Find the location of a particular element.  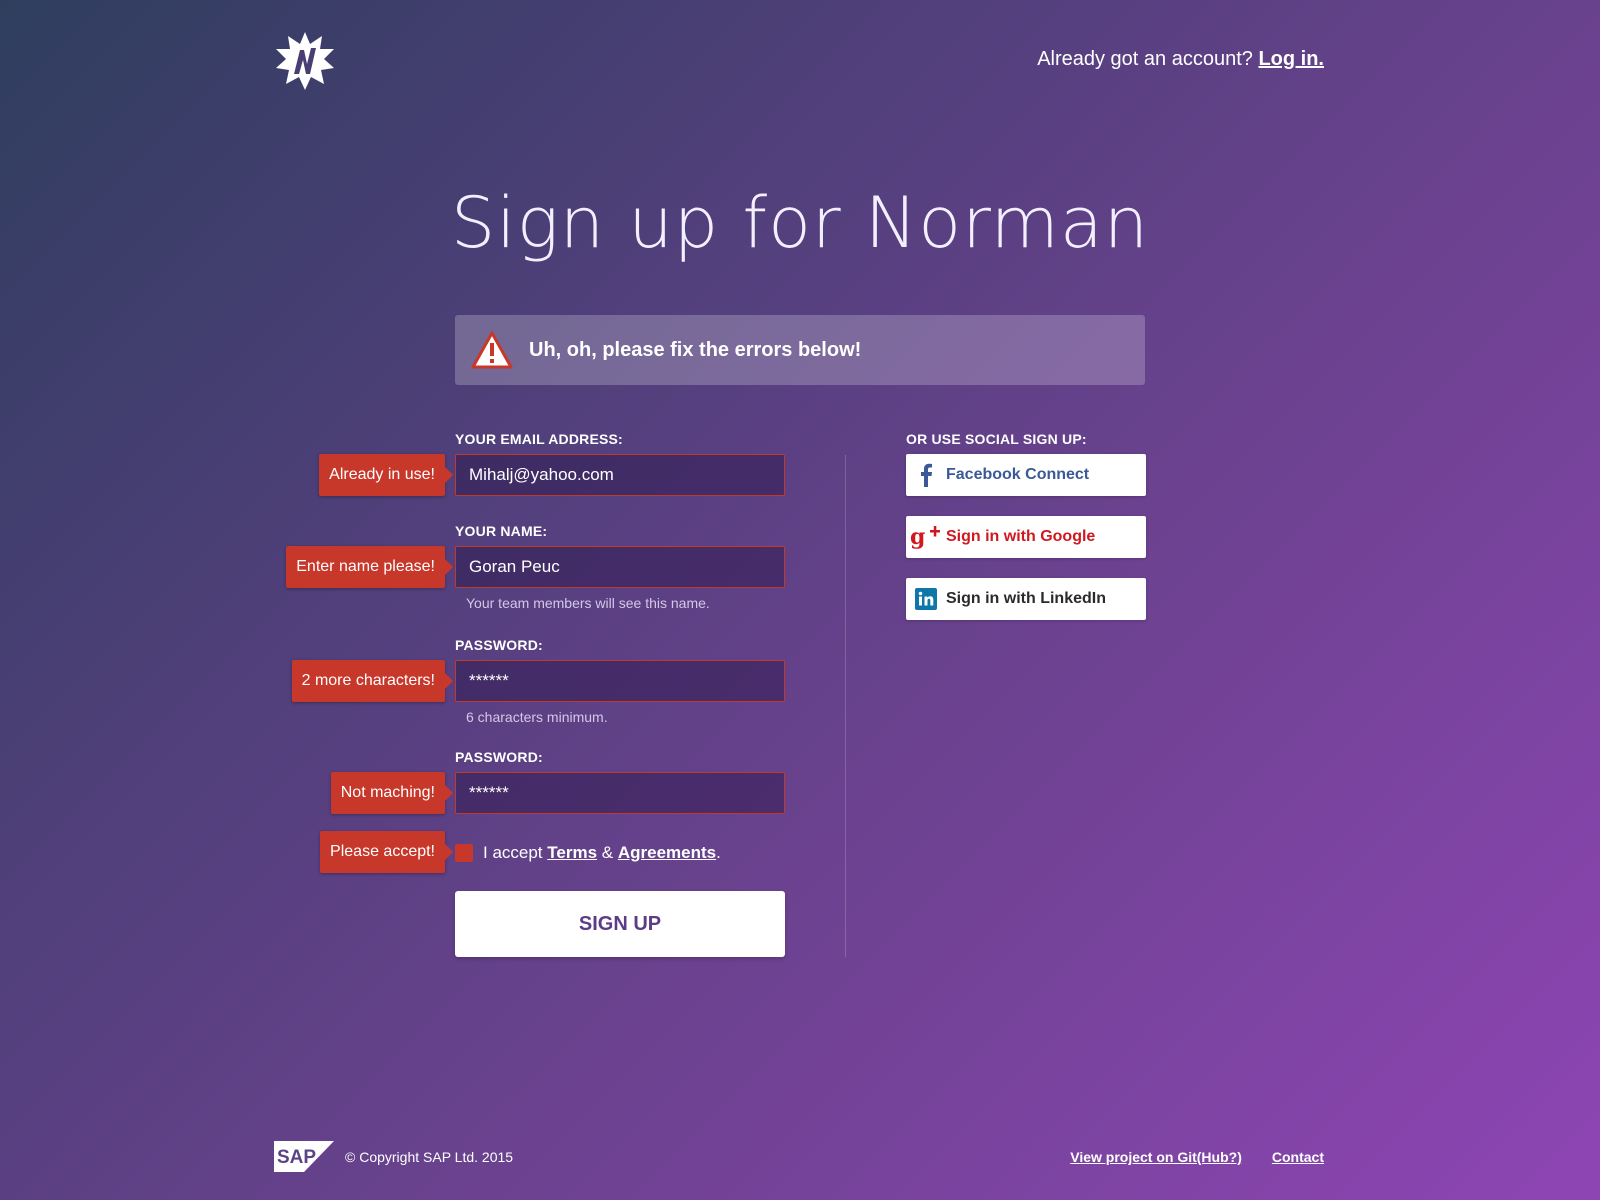

google-signin-button: g Sign in with Google is located at coordinates (1026, 537).